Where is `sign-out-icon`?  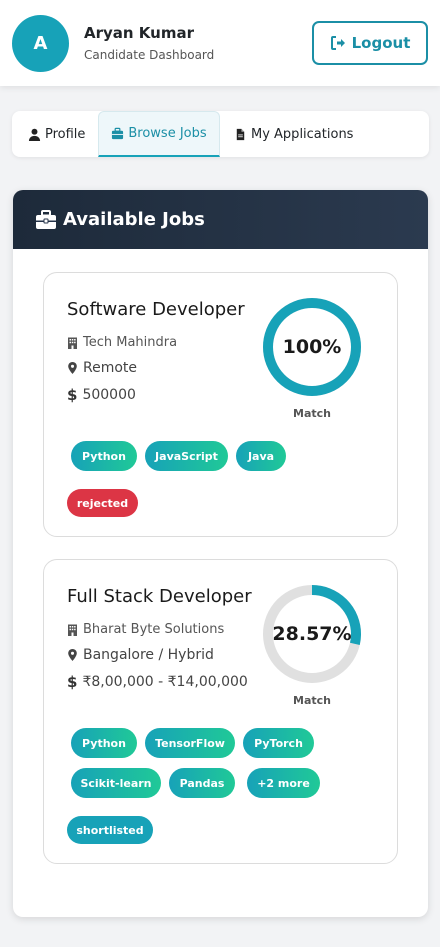
sign-out-icon is located at coordinates (337, 43).